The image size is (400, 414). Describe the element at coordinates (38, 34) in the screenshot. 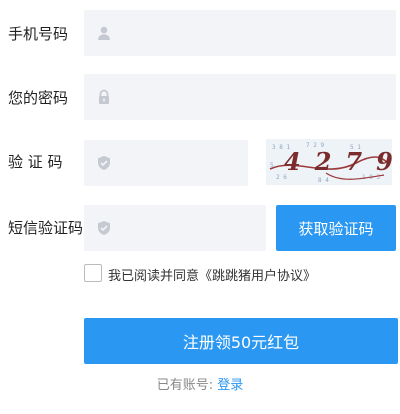

I see `phone-label: 手机号码` at that location.